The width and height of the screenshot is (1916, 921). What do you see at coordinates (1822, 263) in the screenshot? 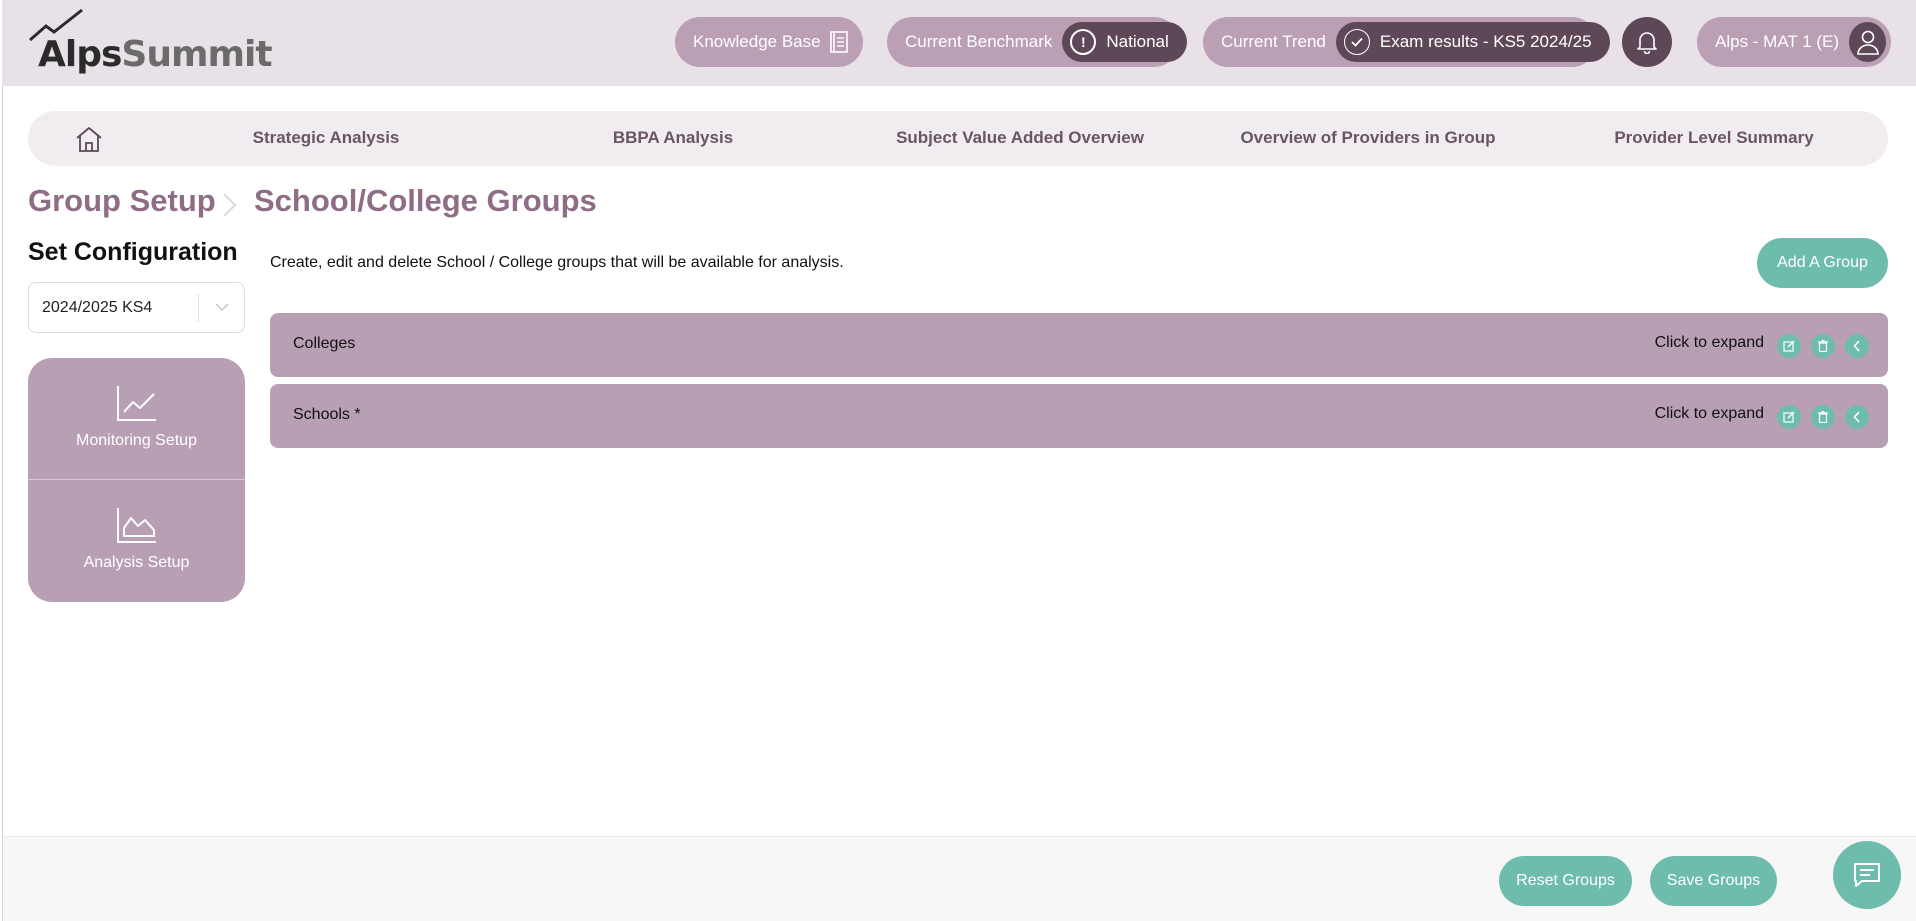
I see `add-group-button: Add A Group` at bounding box center [1822, 263].